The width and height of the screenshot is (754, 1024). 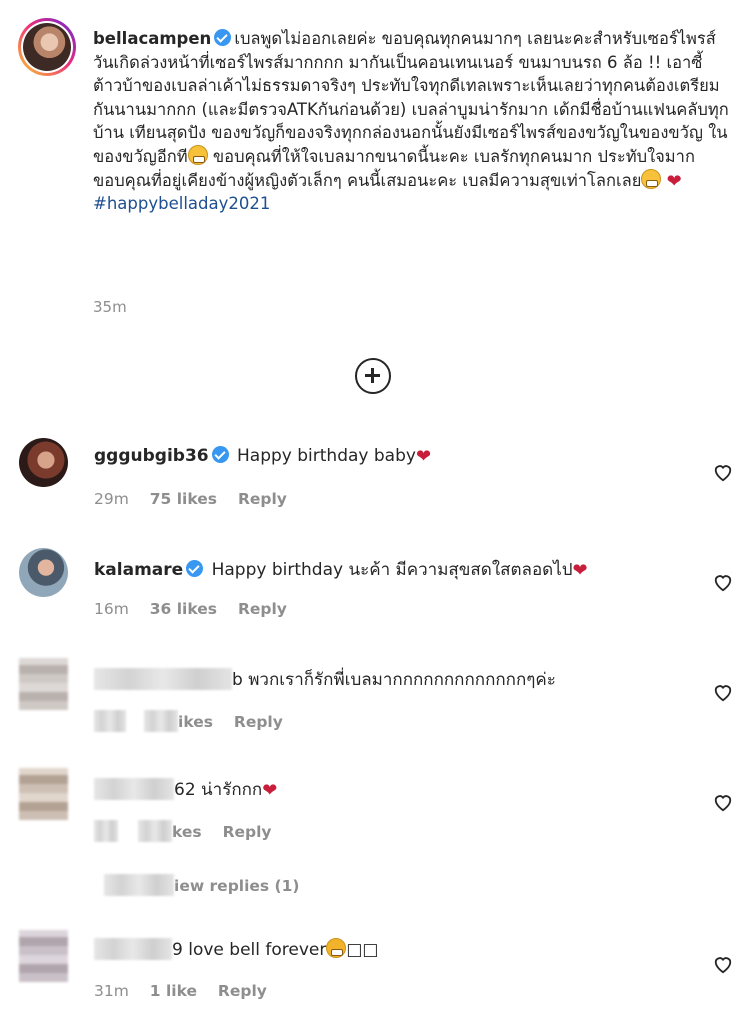 I want to click on comment-body: 62 น่ารักกก❤, so click(x=185, y=789).